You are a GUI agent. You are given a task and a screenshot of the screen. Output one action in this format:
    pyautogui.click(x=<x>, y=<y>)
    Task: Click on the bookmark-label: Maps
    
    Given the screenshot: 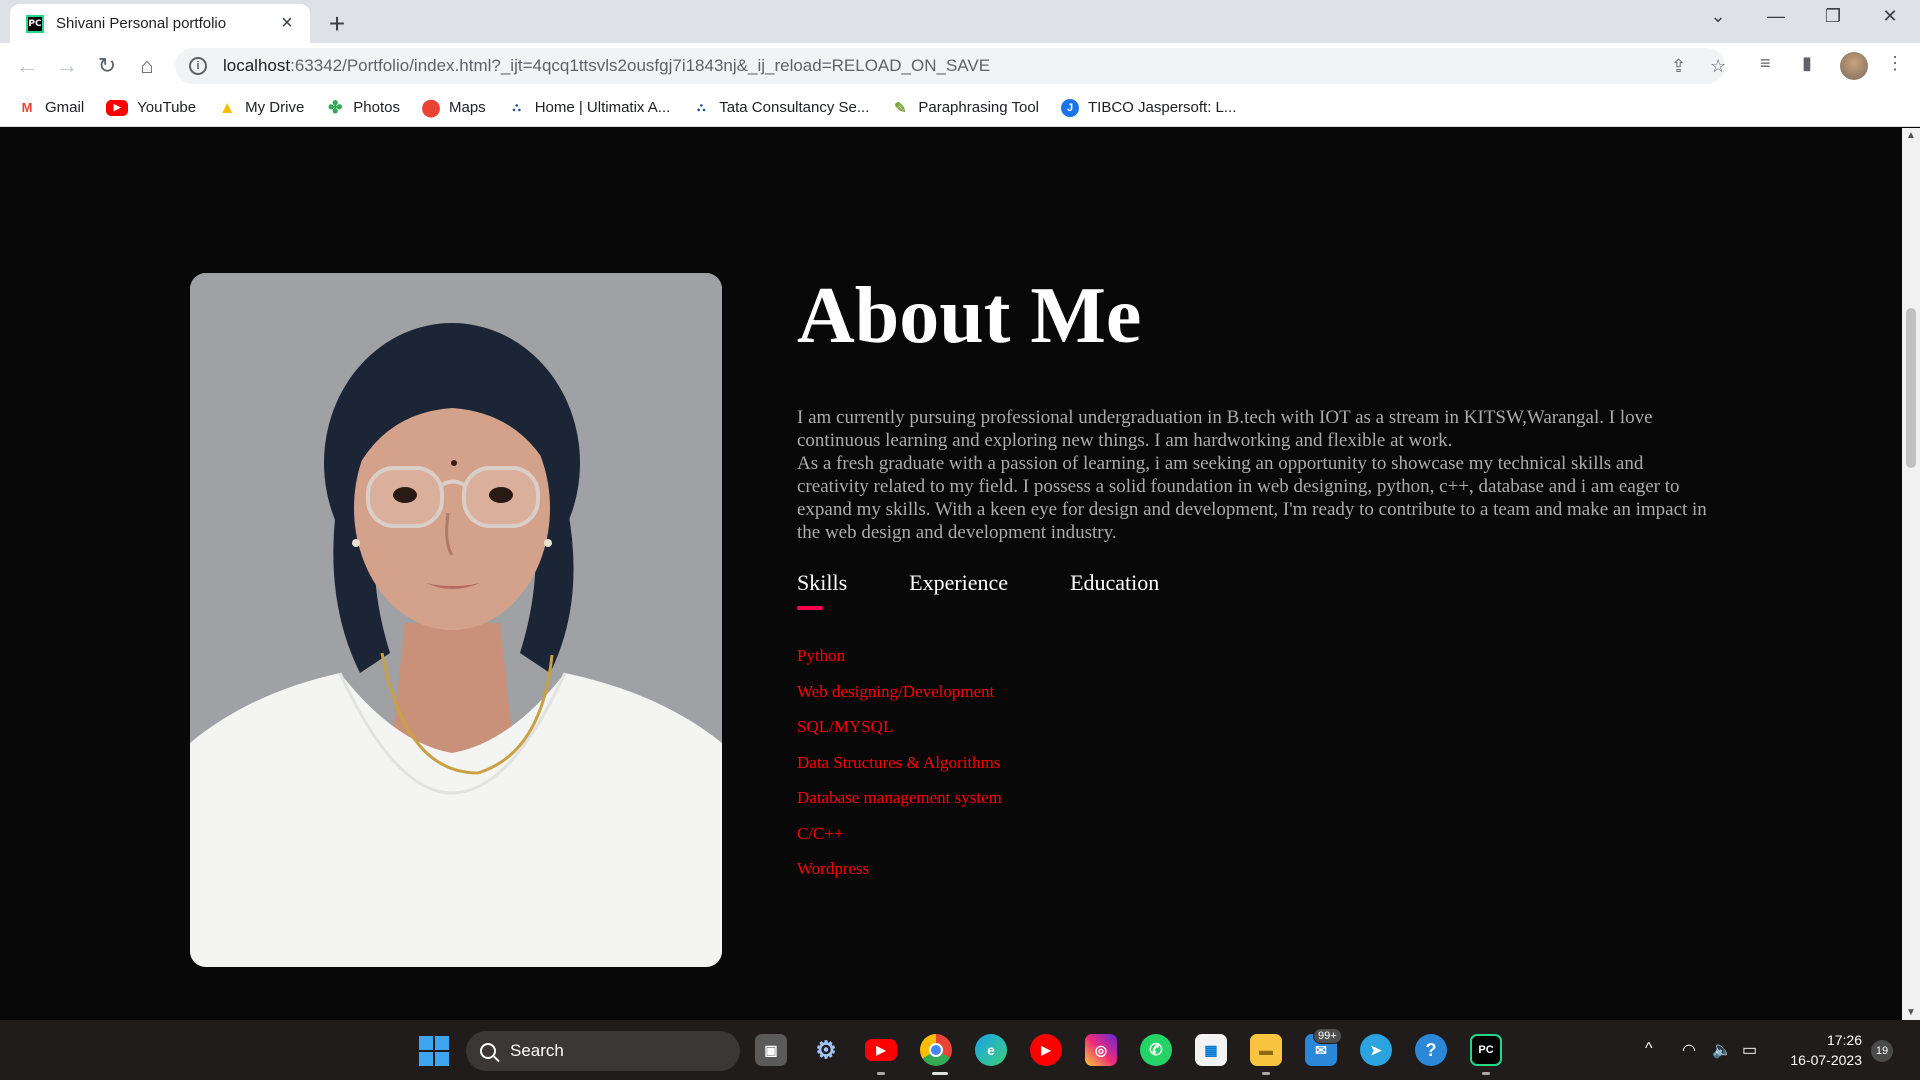 What is the action you would take?
    pyautogui.click(x=467, y=107)
    